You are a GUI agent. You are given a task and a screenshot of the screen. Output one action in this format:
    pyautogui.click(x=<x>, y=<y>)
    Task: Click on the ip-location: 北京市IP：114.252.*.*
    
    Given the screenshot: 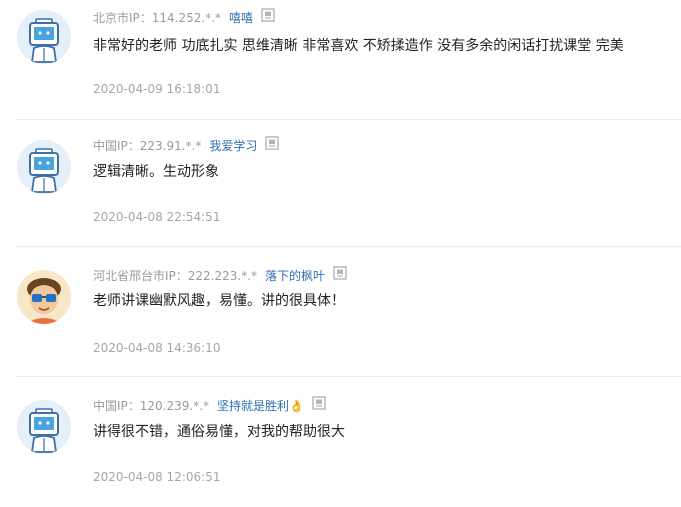 What is the action you would take?
    pyautogui.click(x=157, y=18)
    